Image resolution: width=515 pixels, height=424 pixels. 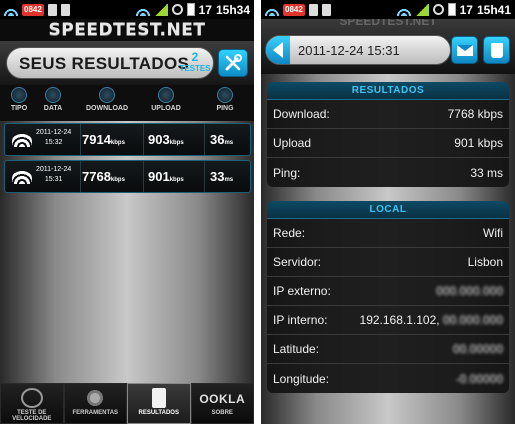 I want to click on wrench-screwdriver-icon, so click(x=233, y=62).